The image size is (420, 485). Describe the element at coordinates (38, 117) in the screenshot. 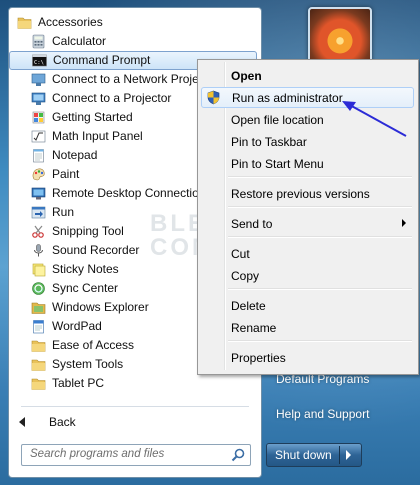

I see `getting-started-icon` at that location.